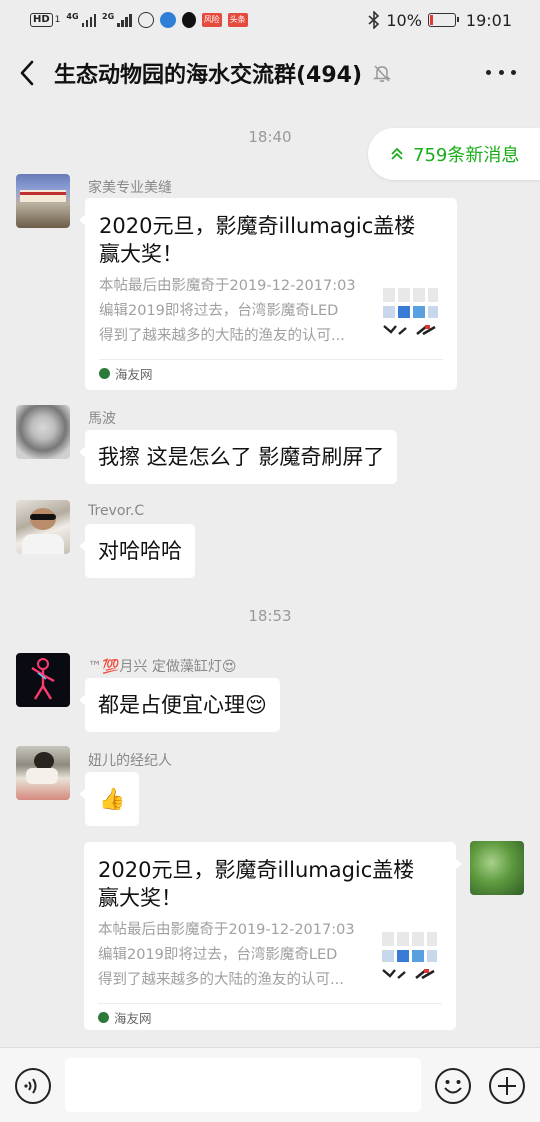 The width and height of the screenshot is (540, 1122). I want to click on more-functions-button, so click(507, 1086).